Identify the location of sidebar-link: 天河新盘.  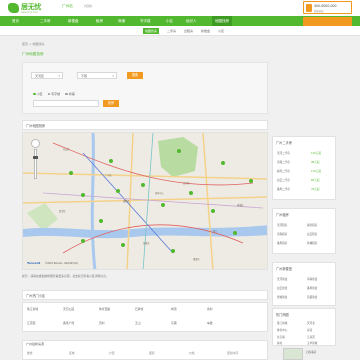
(282, 279).